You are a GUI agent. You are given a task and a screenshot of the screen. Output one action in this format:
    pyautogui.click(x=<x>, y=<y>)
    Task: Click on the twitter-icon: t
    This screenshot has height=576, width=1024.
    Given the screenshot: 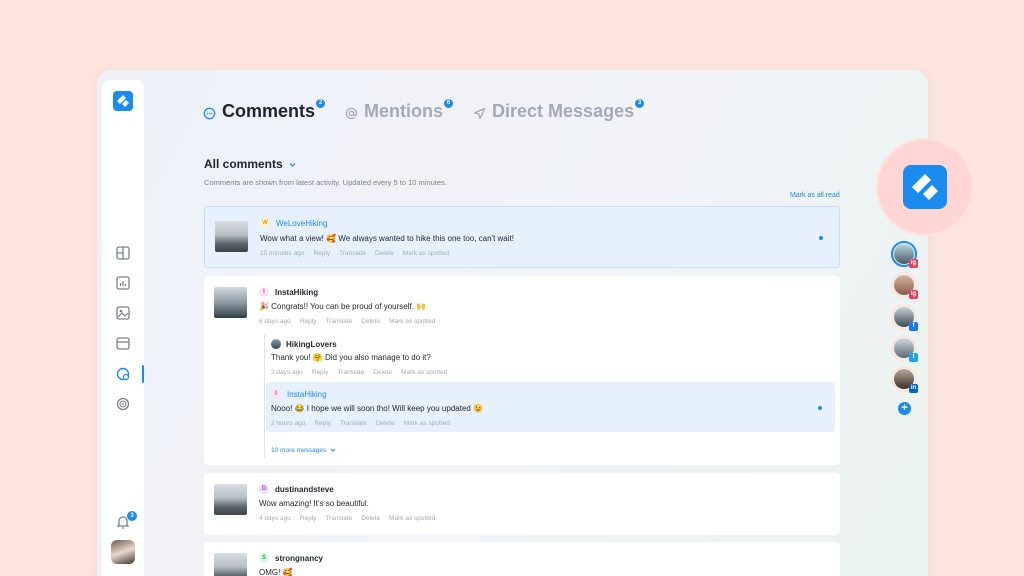 What is the action you would take?
    pyautogui.click(x=913, y=357)
    